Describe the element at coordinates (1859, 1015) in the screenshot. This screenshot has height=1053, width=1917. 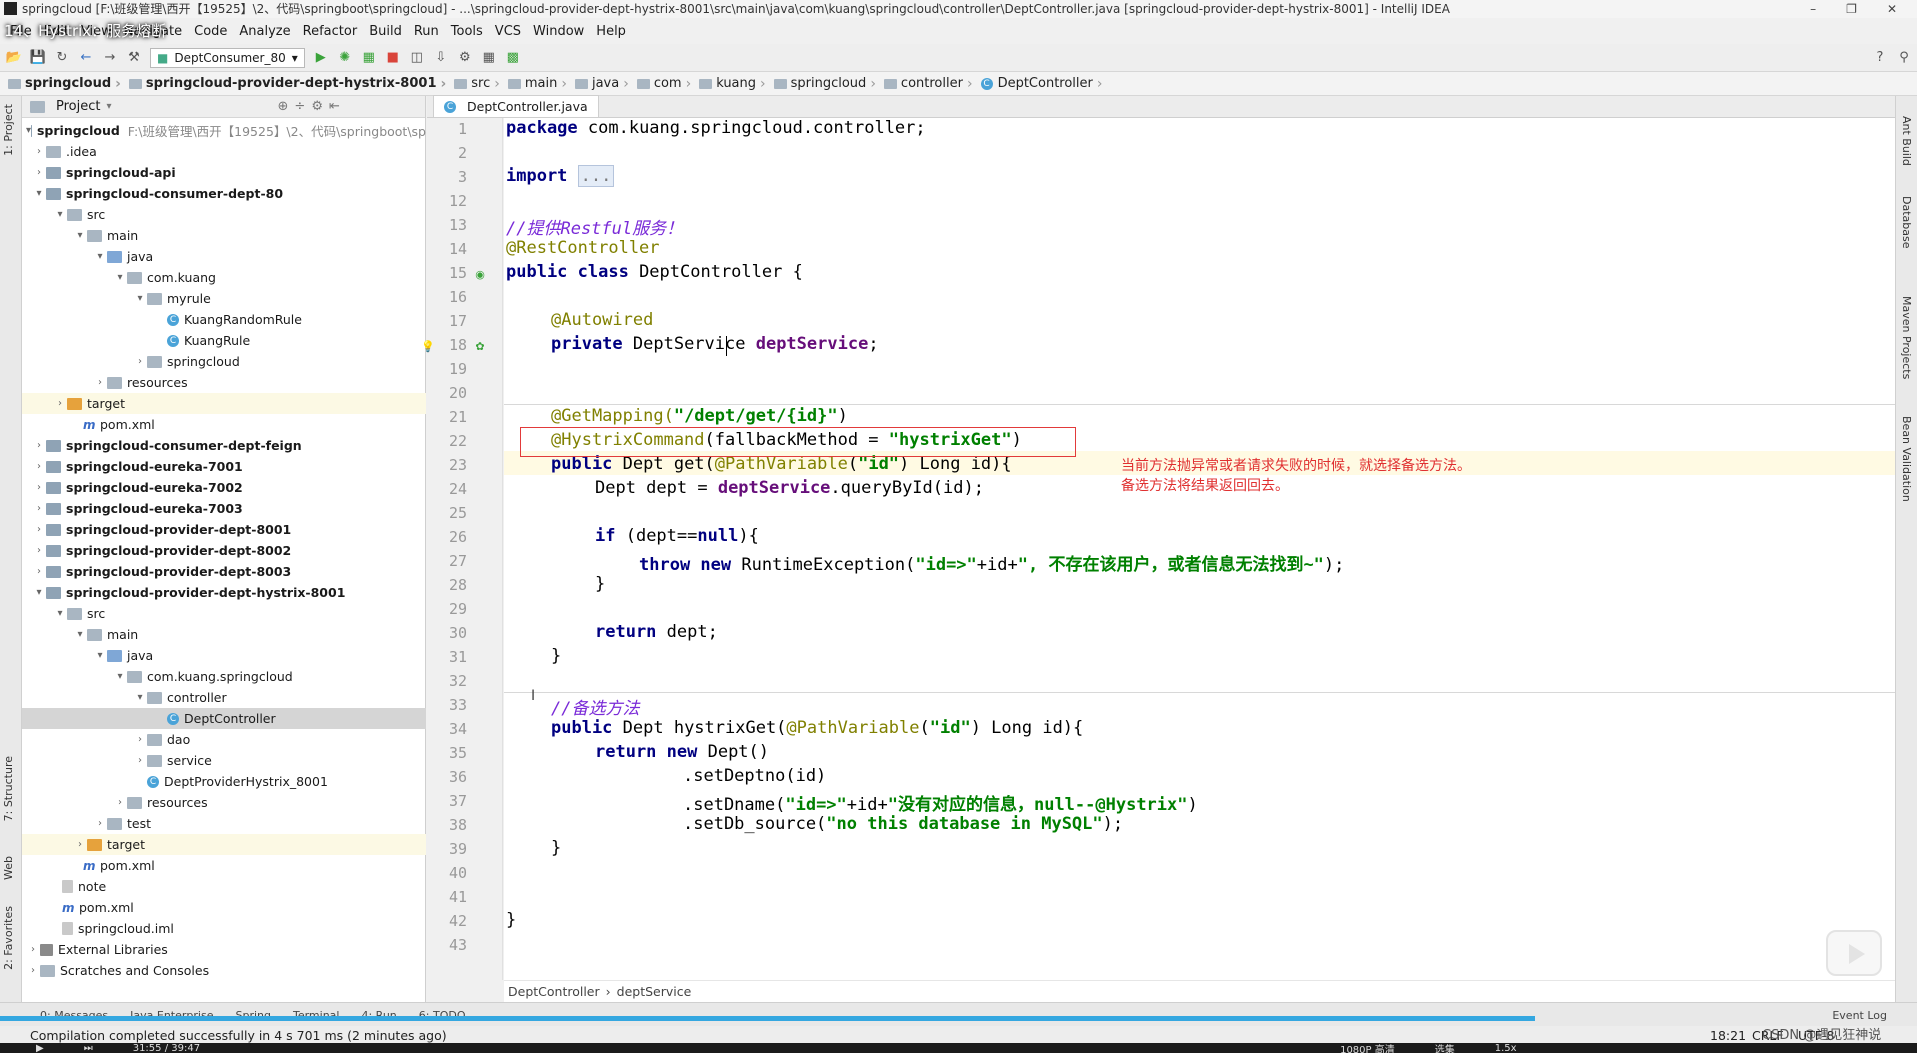
I see `tab-event-log: Event Log` at that location.